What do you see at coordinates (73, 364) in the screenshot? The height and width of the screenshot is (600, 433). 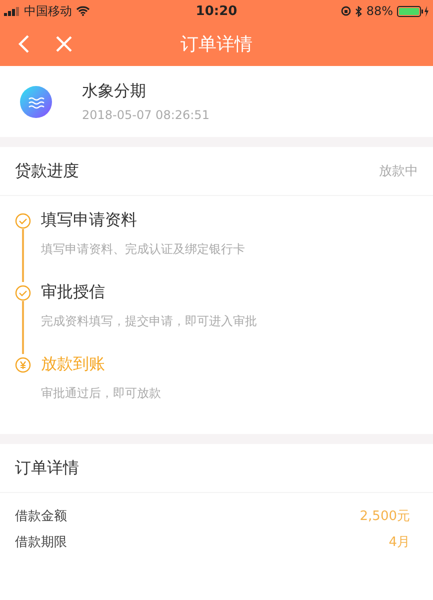 I see `step-title: 放款到账` at bounding box center [73, 364].